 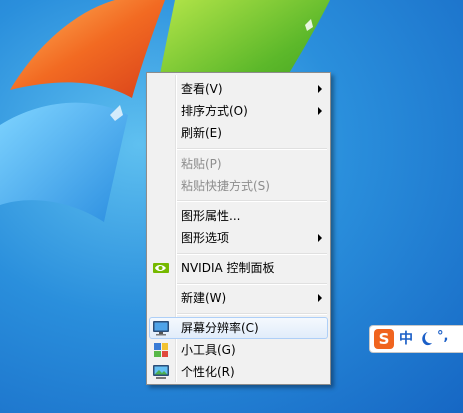 What do you see at coordinates (238, 89) in the screenshot?
I see `menu-item-view: 查看(V)` at bounding box center [238, 89].